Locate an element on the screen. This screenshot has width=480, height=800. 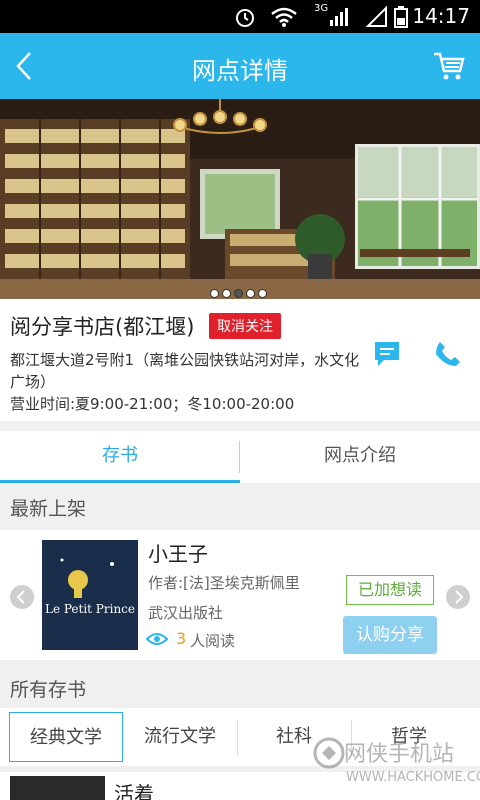
book-cover: Le Petit Prince is located at coordinates (90, 595).